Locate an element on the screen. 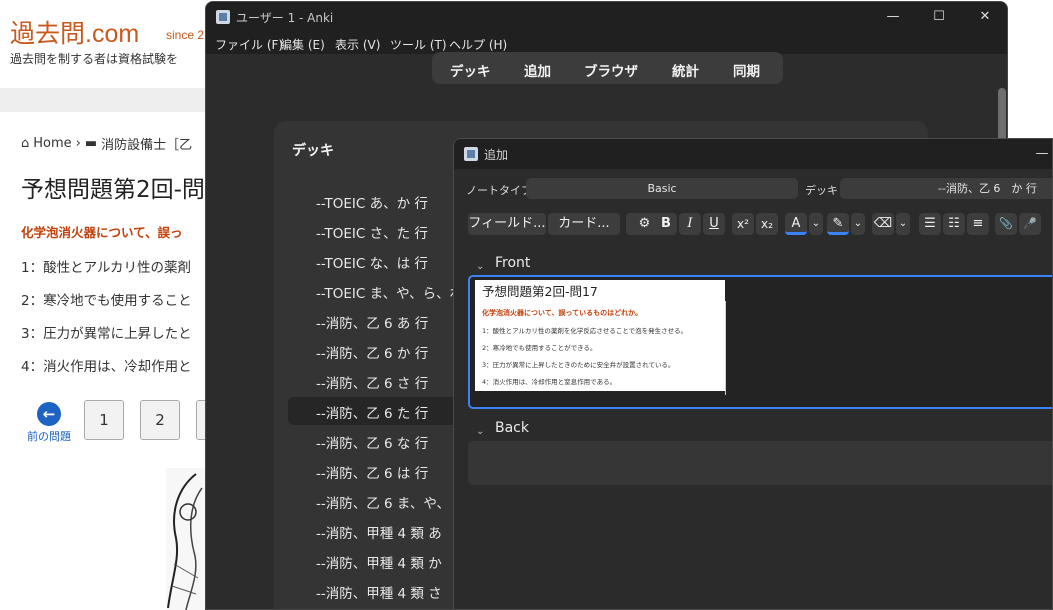  breadcrumb-home-link: Home is located at coordinates (52, 143).